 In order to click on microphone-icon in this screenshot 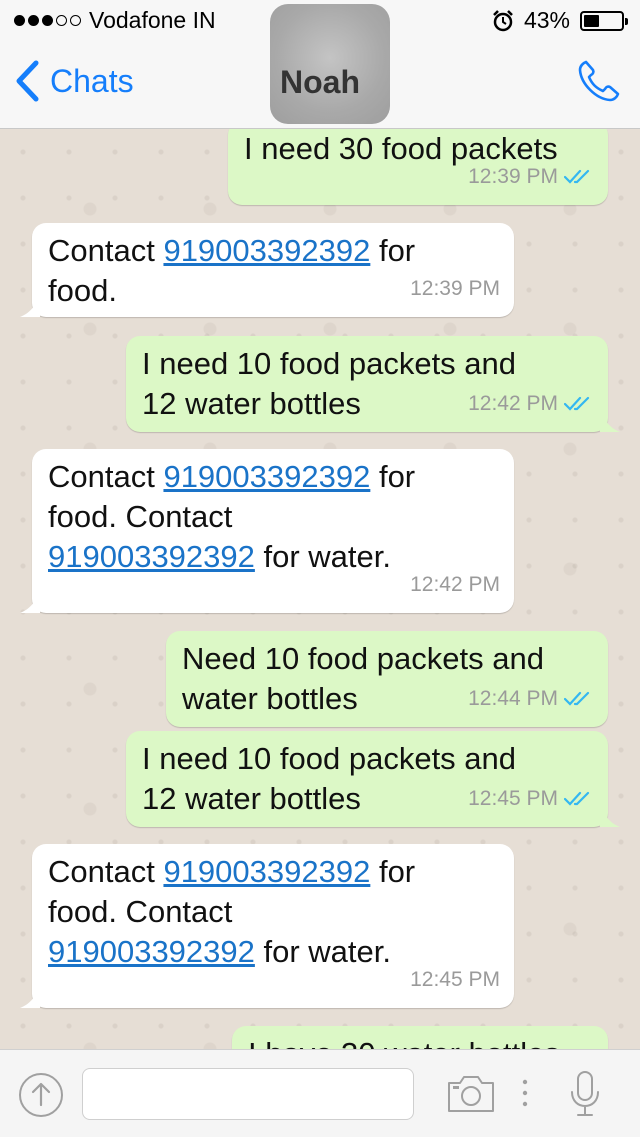, I will do `click(585, 1093)`.